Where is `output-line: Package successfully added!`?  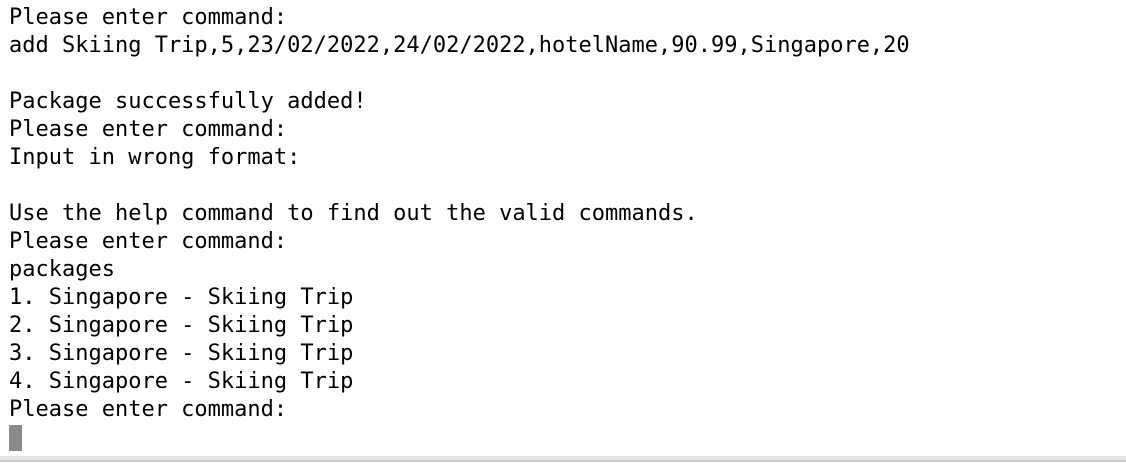 output-line: Package successfully added! is located at coordinates (188, 101).